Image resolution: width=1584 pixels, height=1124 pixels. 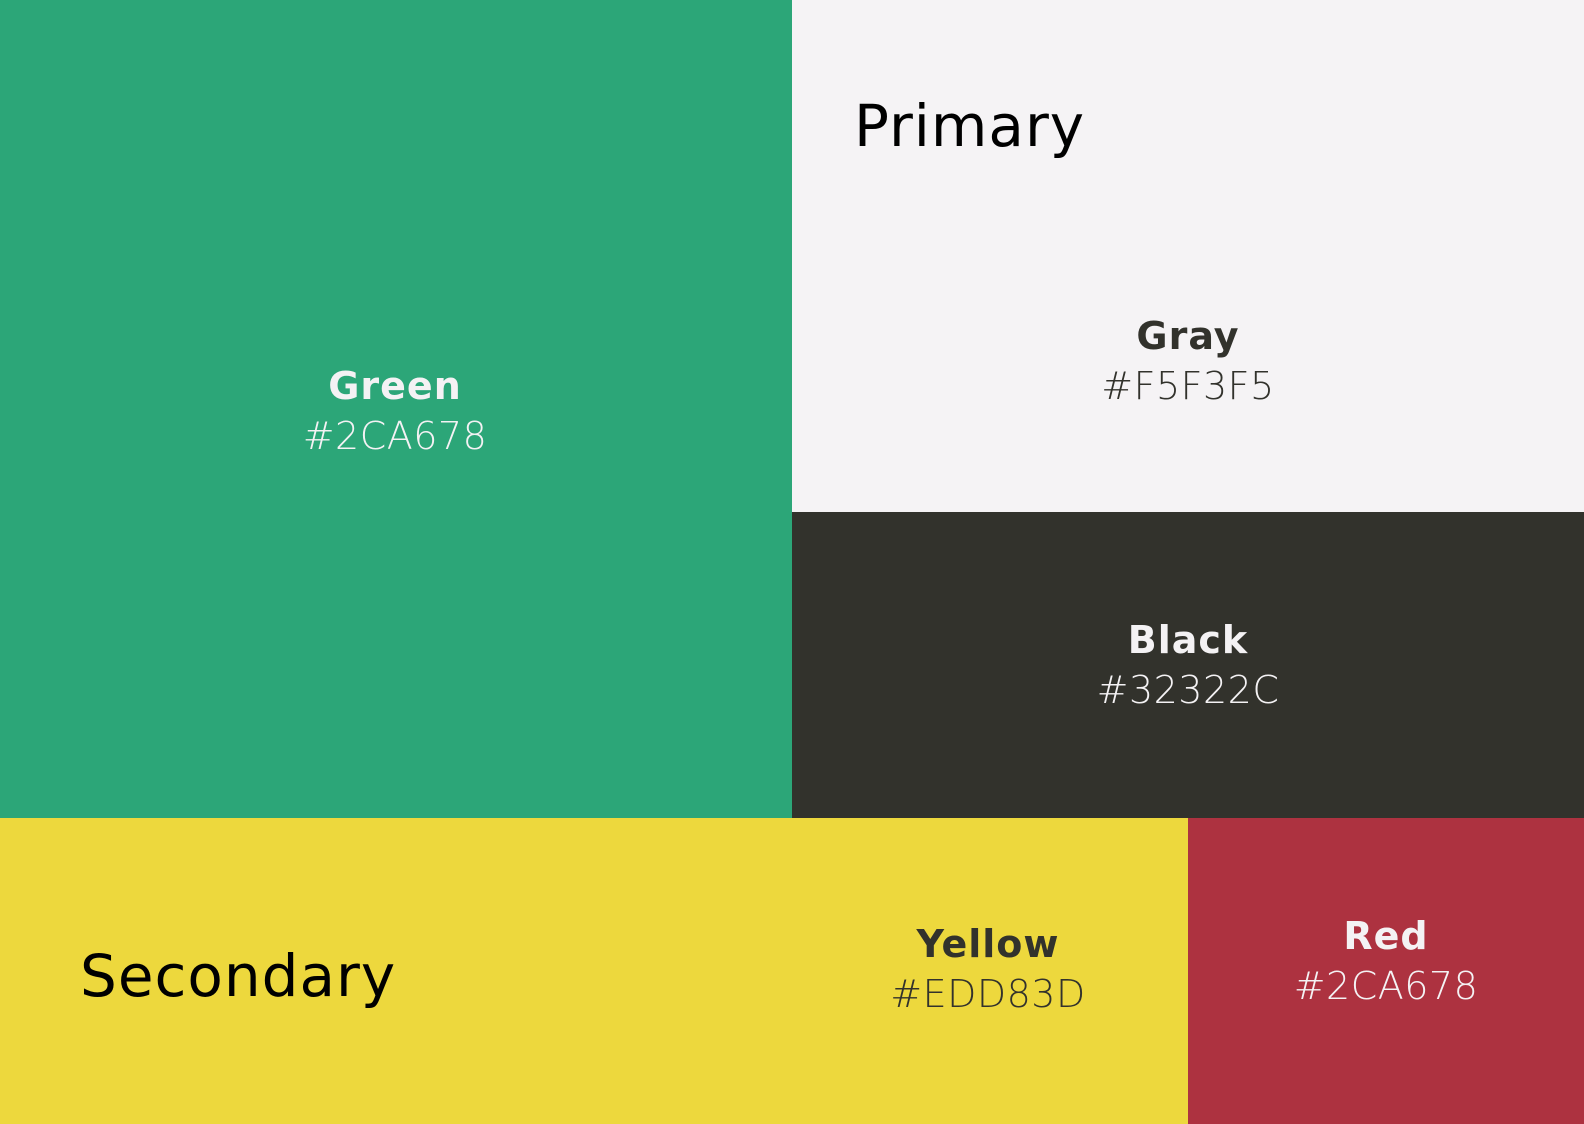 What do you see at coordinates (238, 976) in the screenshot?
I see `secondary-section-title: Secondary` at bounding box center [238, 976].